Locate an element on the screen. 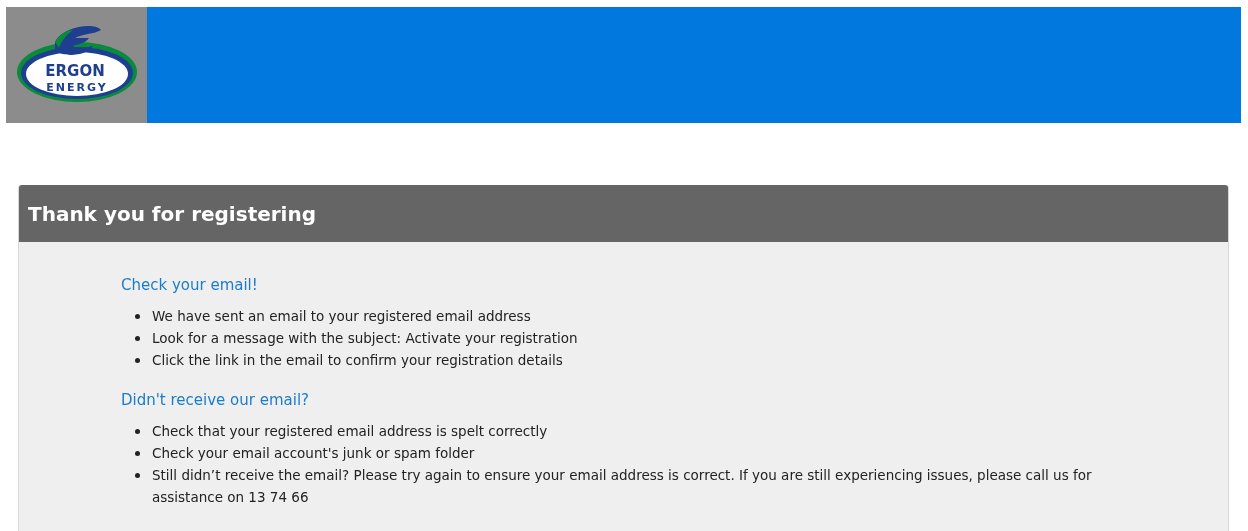 This screenshot has width=1248, height=531. list-item-text: Check that your registered email address is spelt correctly is located at coordinates (350, 431).